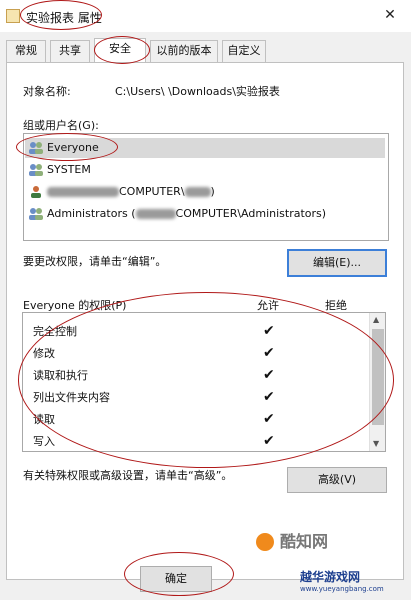 This screenshot has height=600, width=411. What do you see at coordinates (376, 319) in the screenshot?
I see `scroll-up-icon: ▲` at bounding box center [376, 319].